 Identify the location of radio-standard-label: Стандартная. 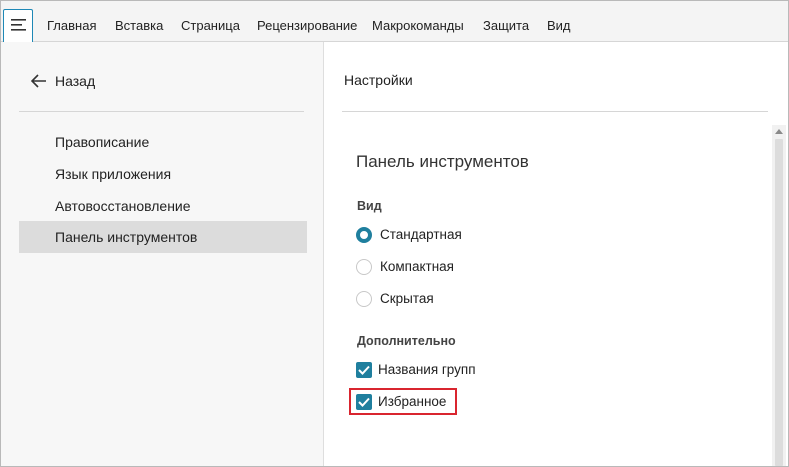
(421, 234).